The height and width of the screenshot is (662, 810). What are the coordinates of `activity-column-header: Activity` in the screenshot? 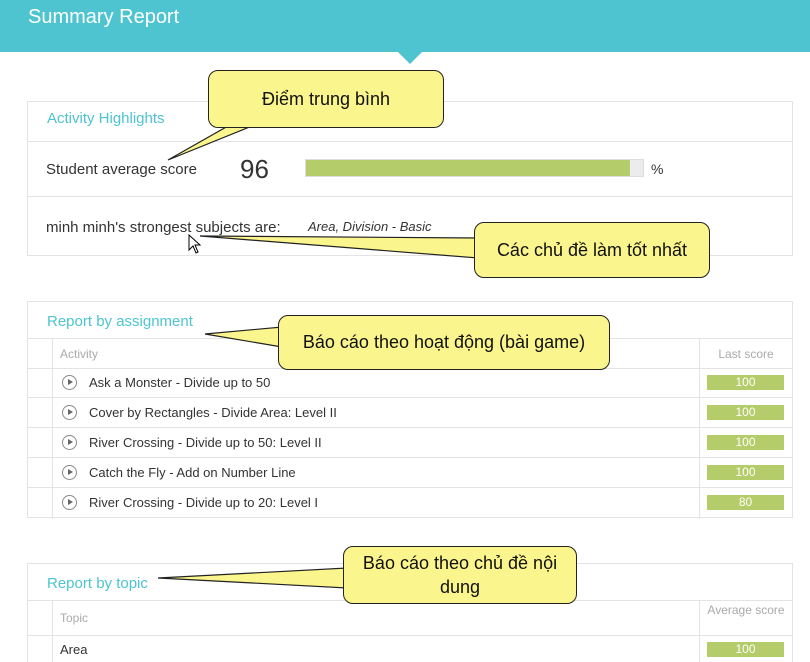 It's located at (79, 354).